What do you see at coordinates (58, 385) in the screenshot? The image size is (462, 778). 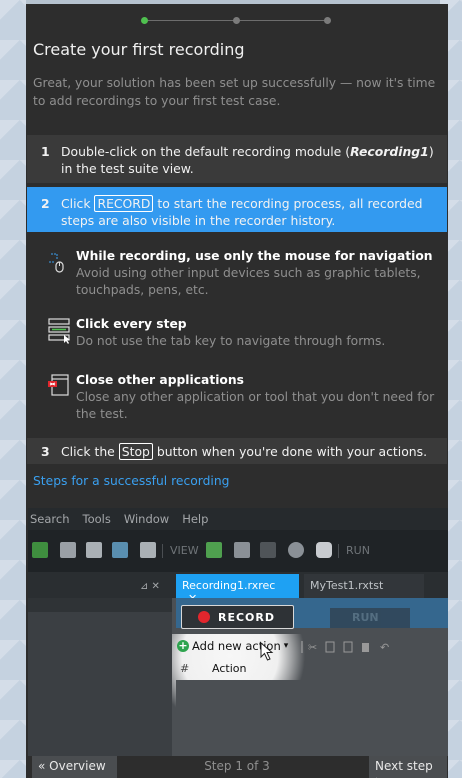 I see `close-window-icon` at bounding box center [58, 385].